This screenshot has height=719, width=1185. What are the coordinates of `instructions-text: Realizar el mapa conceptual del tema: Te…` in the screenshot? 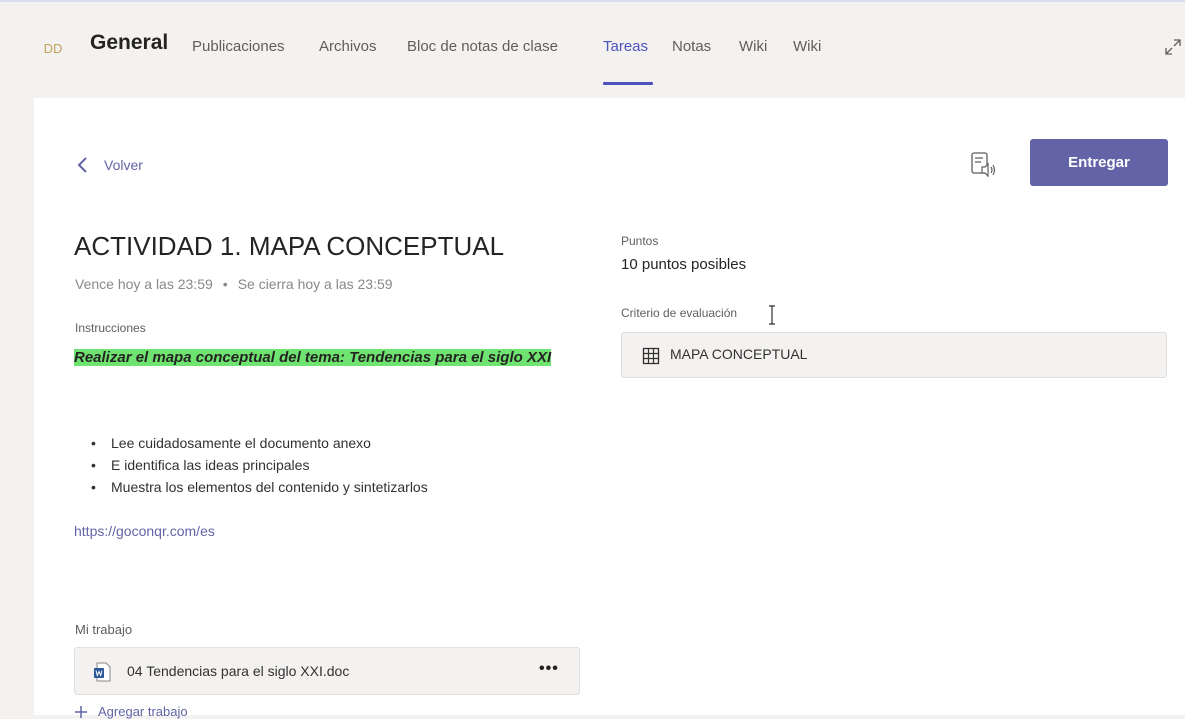 It's located at (334, 358).